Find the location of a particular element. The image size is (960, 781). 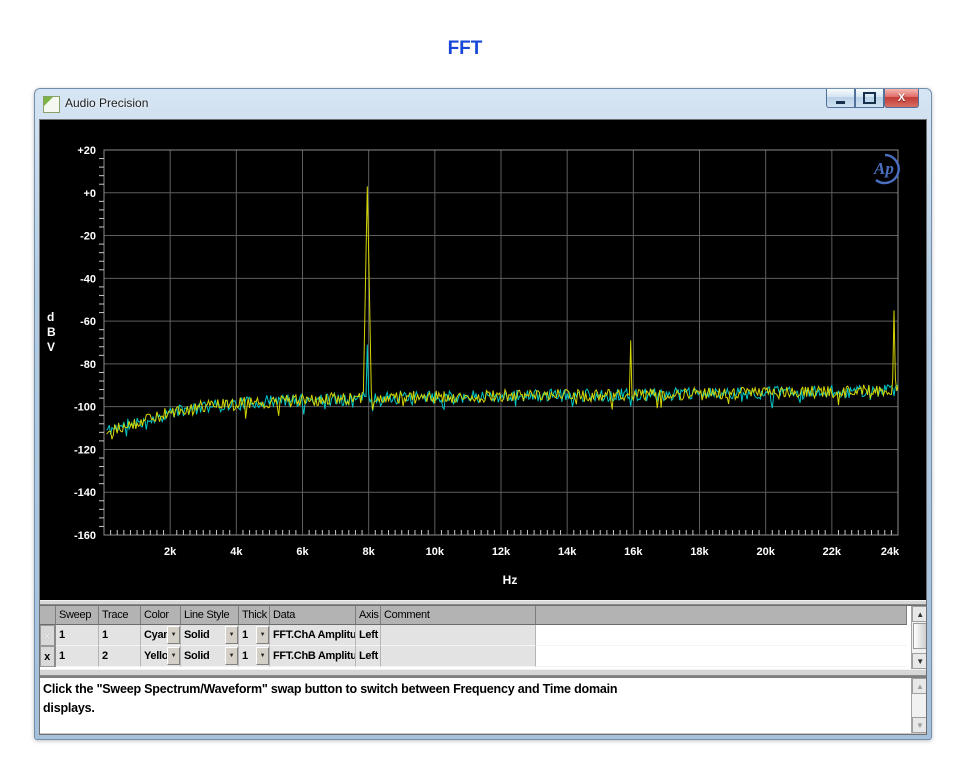

svg-text: 16k is located at coordinates (633, 552).